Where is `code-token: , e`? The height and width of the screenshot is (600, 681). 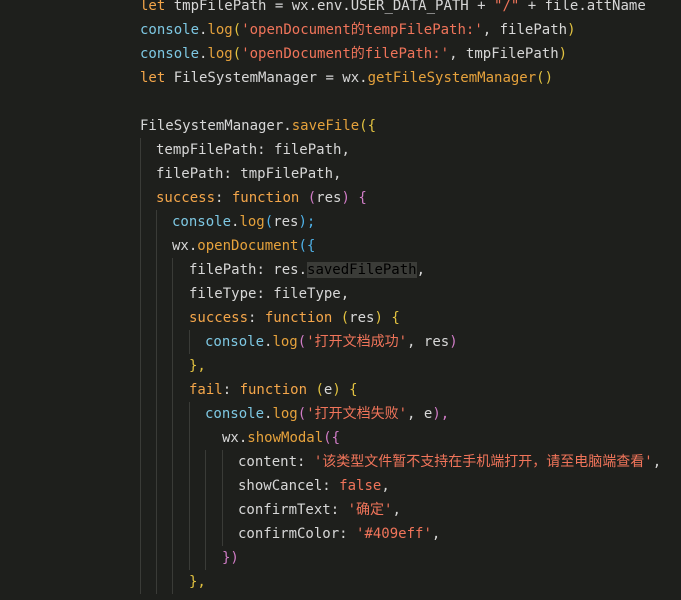
code-token: , e is located at coordinates (420, 414).